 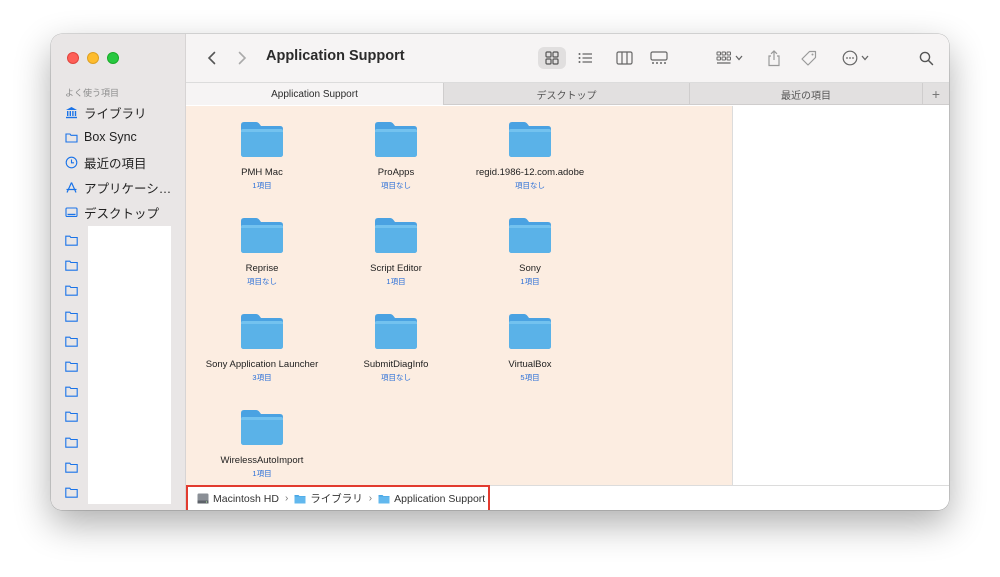 I want to click on forward-button, so click(x=242, y=58).